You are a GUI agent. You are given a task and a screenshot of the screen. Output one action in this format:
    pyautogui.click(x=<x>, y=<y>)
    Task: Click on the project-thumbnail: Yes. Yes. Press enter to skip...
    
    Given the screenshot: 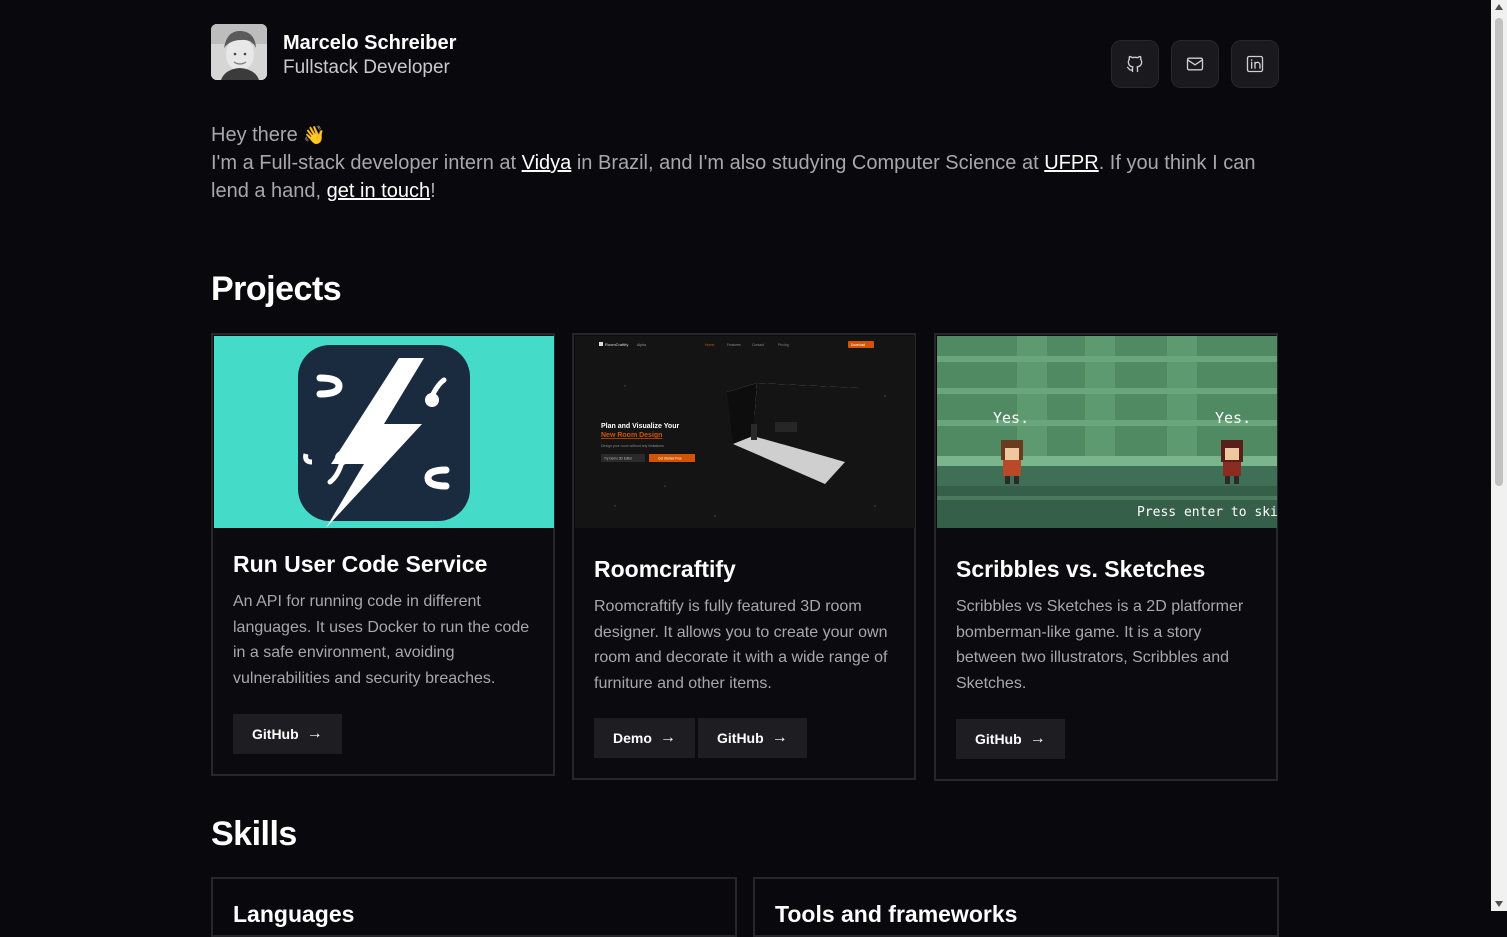 What is the action you would take?
    pyautogui.click(x=1107, y=432)
    